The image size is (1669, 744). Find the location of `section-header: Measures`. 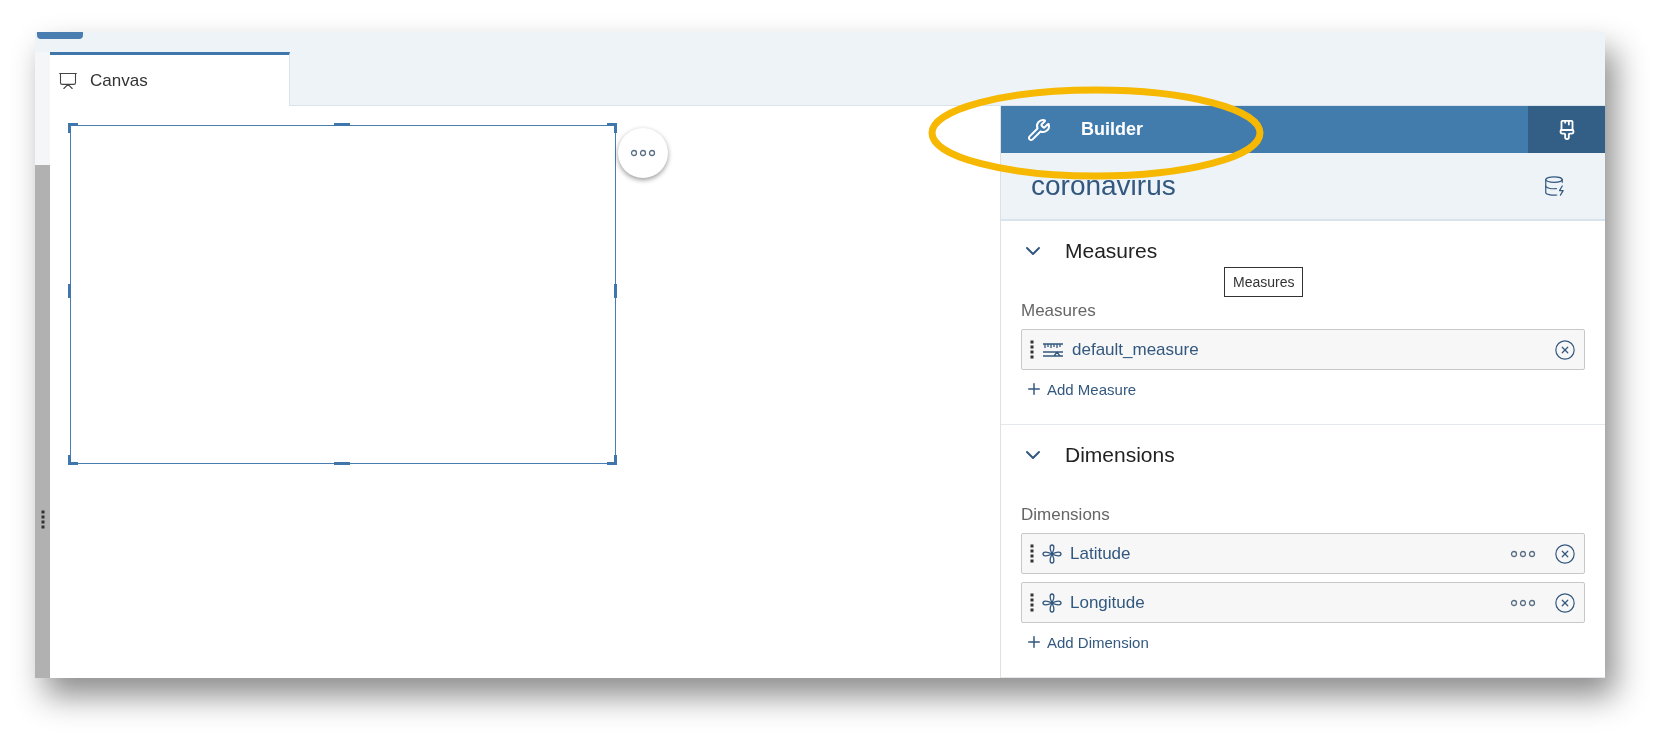

section-header: Measures is located at coordinates (1089, 251).